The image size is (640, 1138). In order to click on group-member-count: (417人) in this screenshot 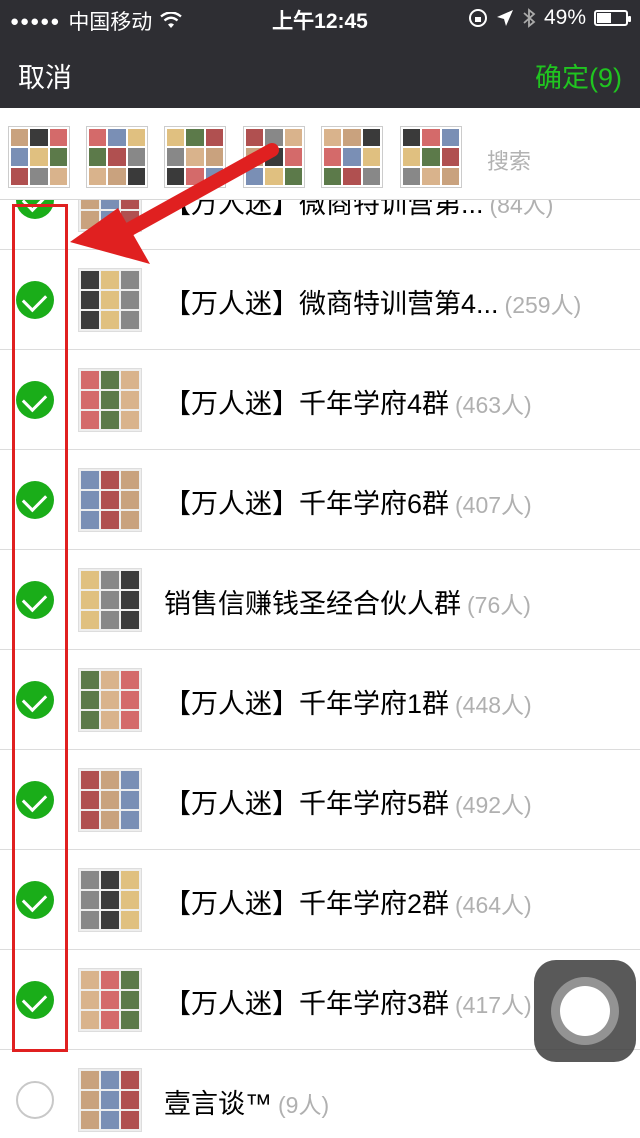, I will do `click(493, 1005)`.